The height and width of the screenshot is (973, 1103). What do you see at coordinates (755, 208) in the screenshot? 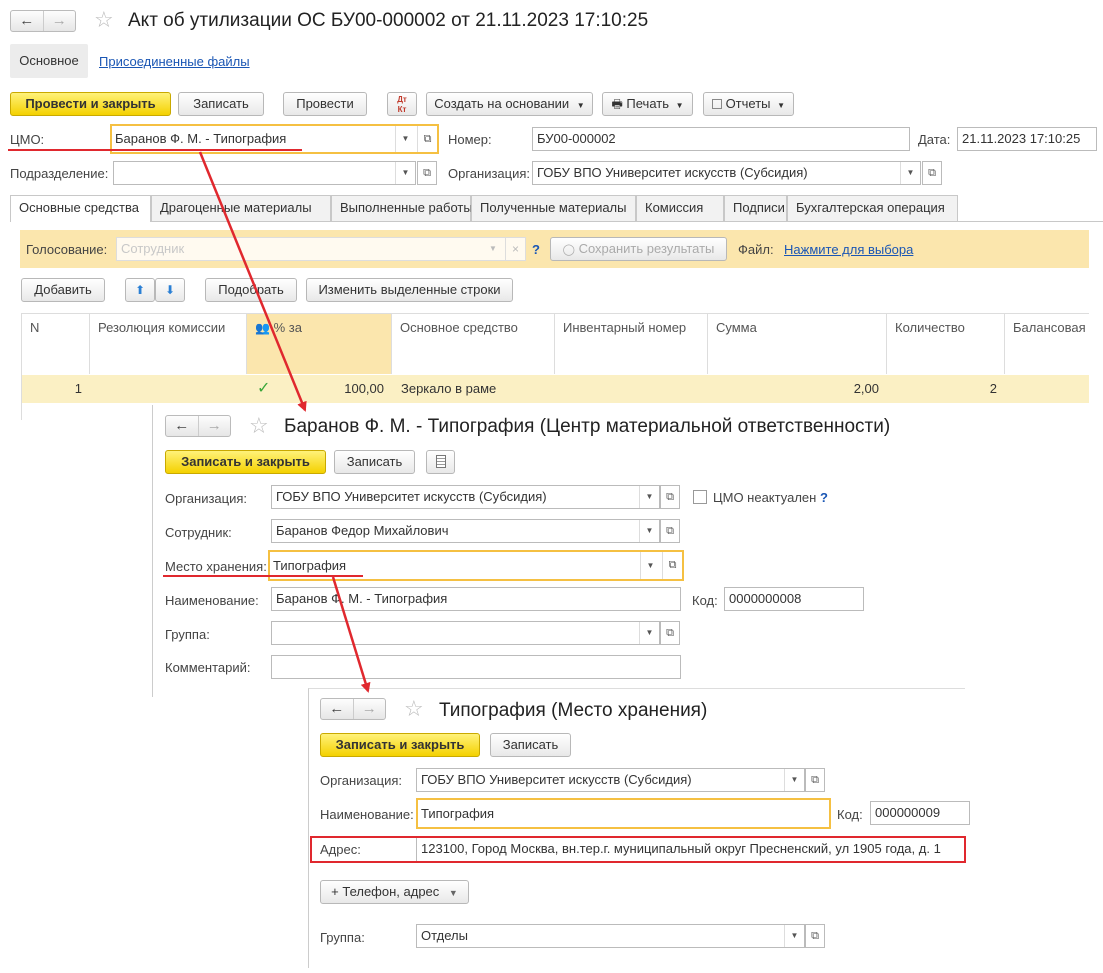
I see `tab-signatures: Подписи` at bounding box center [755, 208].